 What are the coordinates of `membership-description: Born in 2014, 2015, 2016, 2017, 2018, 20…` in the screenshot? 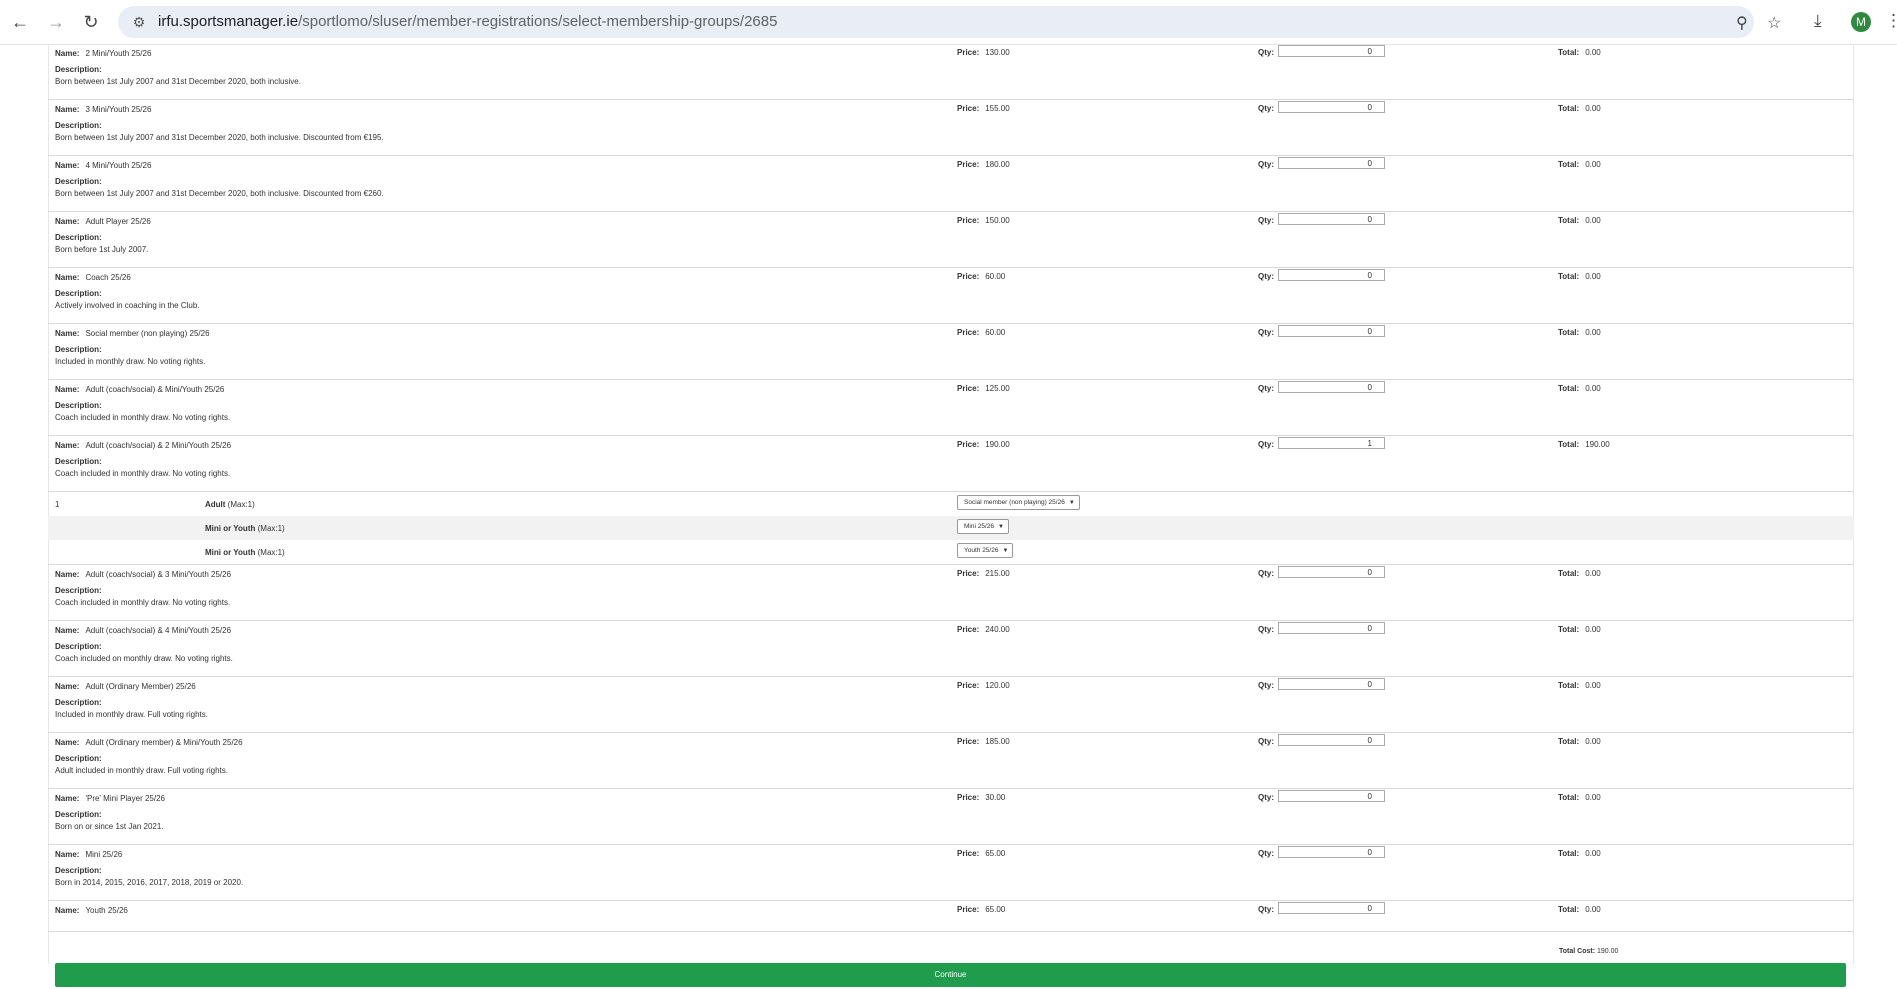 It's located at (149, 882).